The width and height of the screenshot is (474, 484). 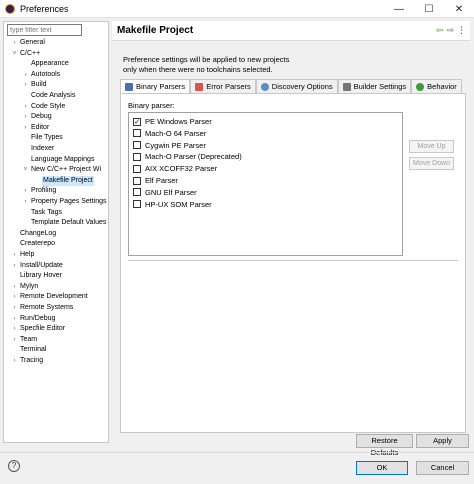 I want to click on move-up-button: Move Up, so click(x=431, y=146).